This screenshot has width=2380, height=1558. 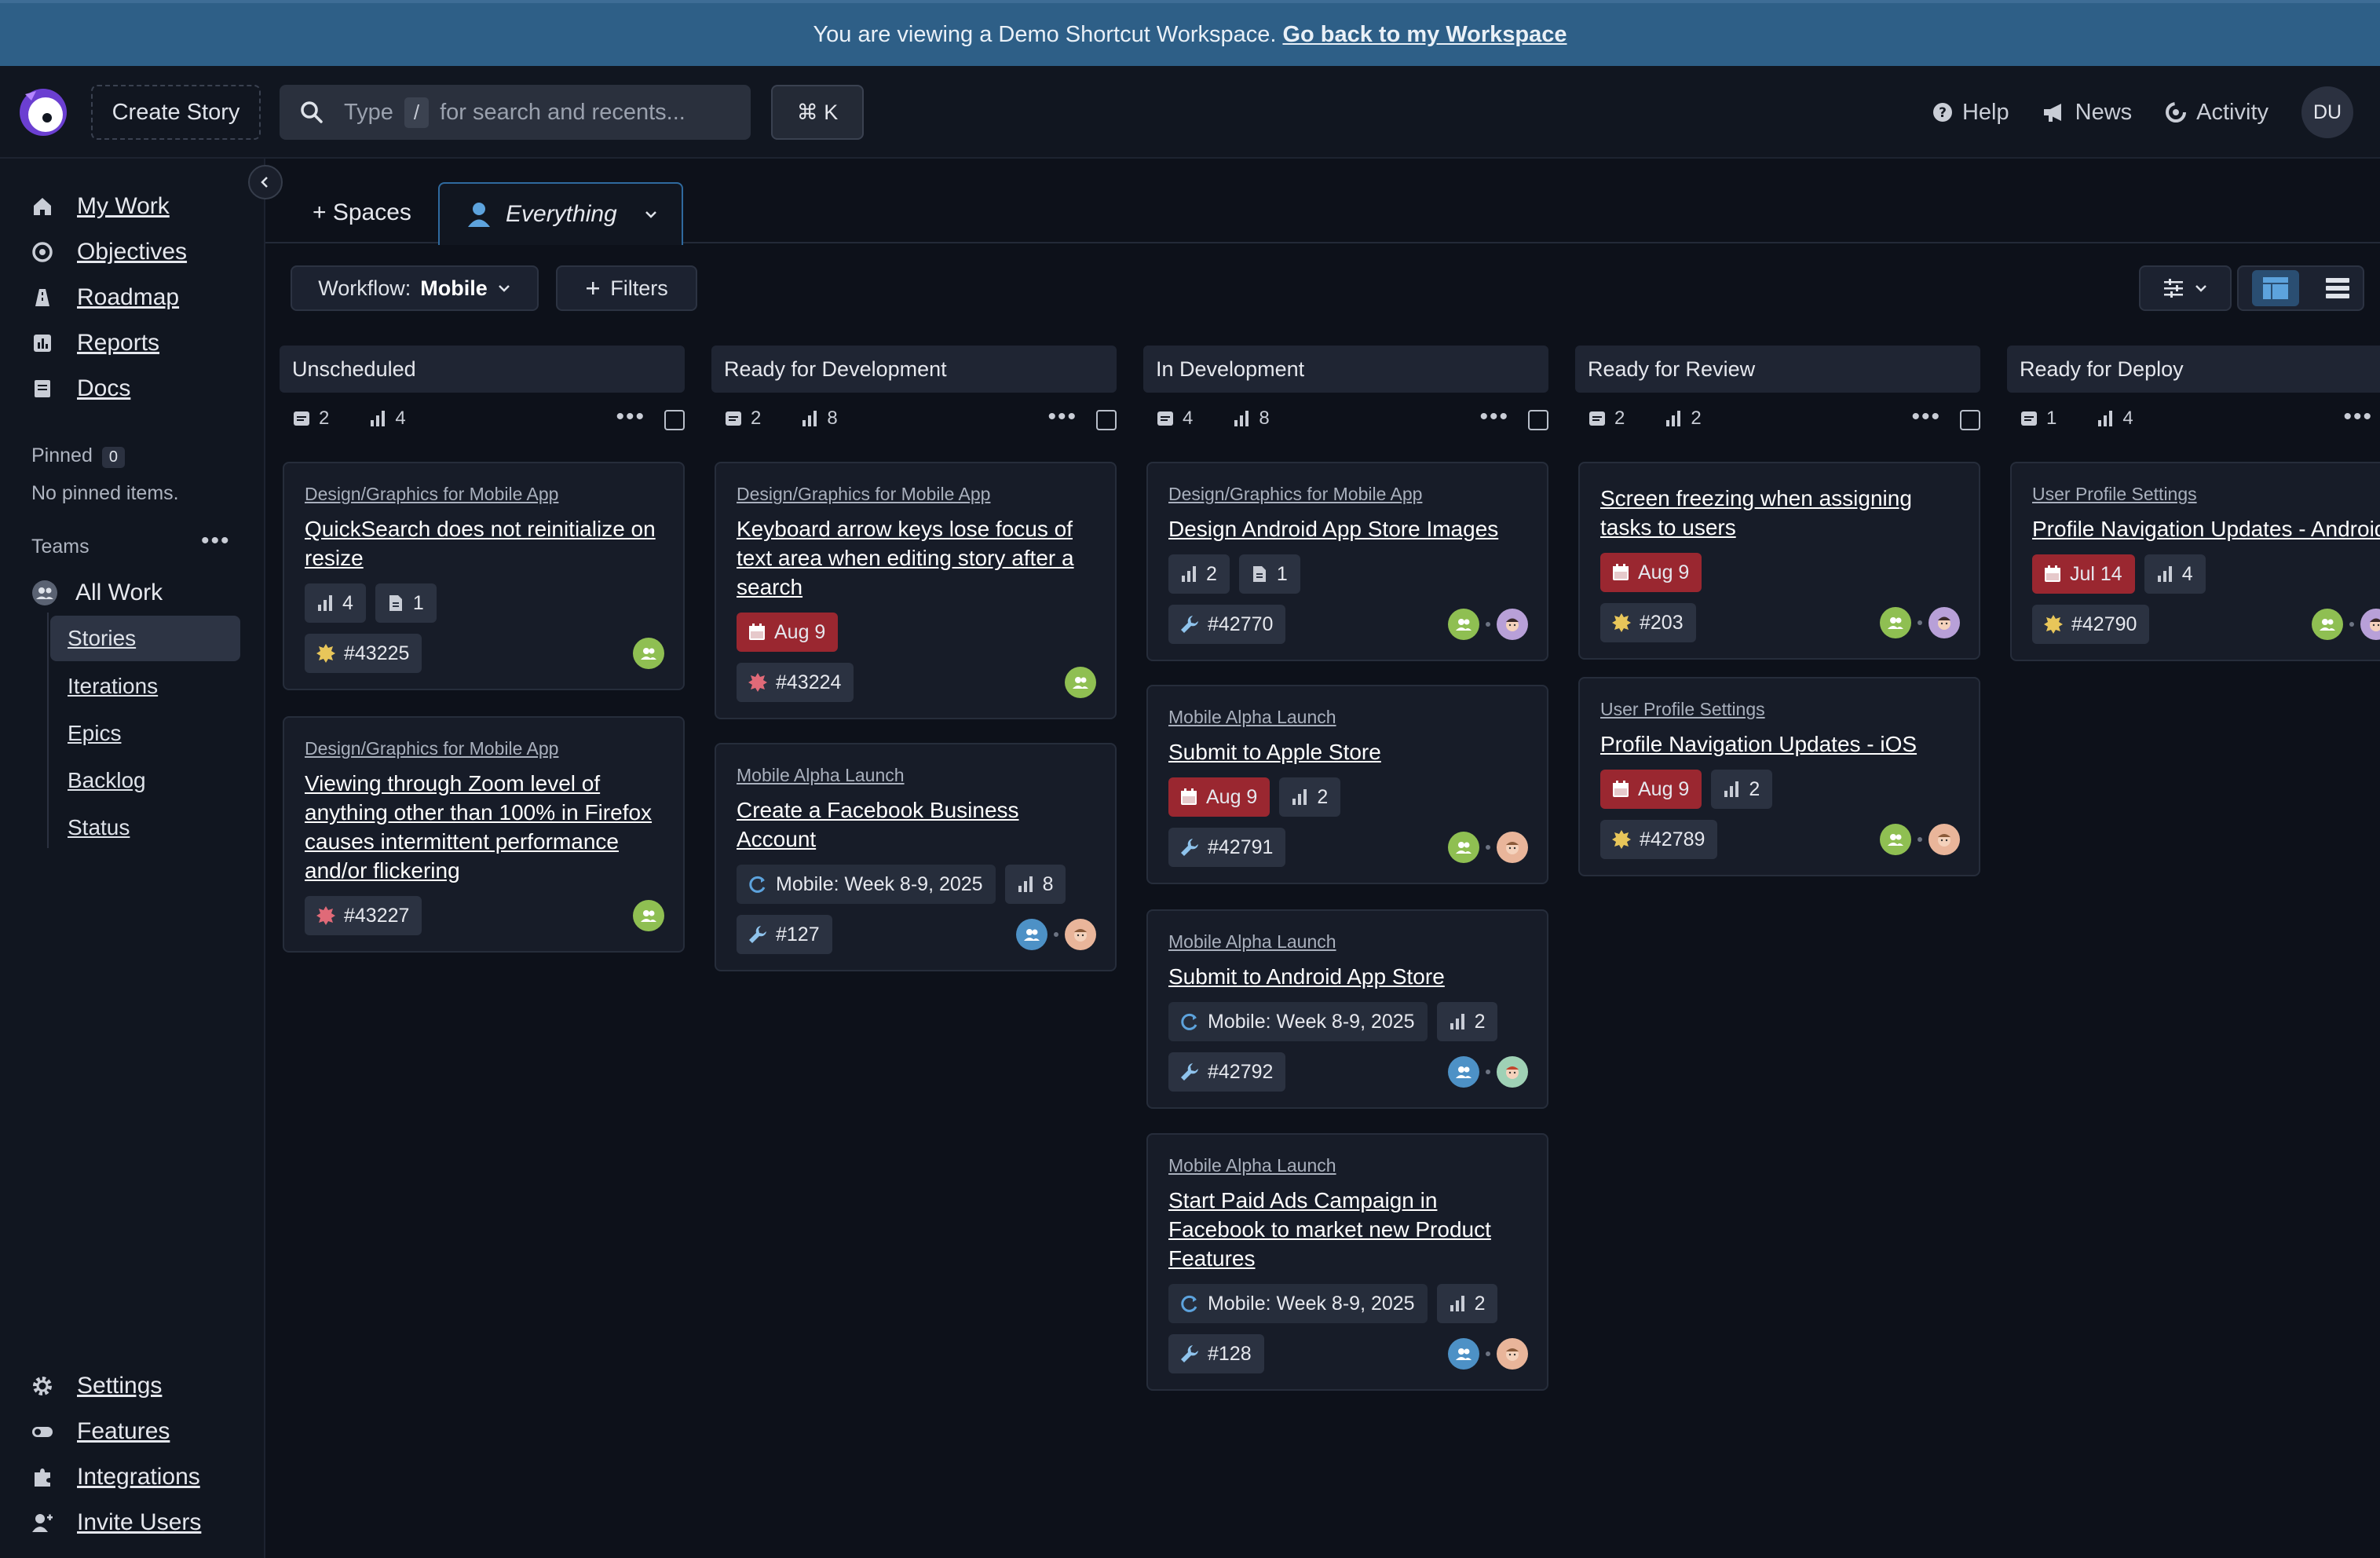 What do you see at coordinates (145, 638) in the screenshot?
I see `sidebar-item-stories: Stories` at bounding box center [145, 638].